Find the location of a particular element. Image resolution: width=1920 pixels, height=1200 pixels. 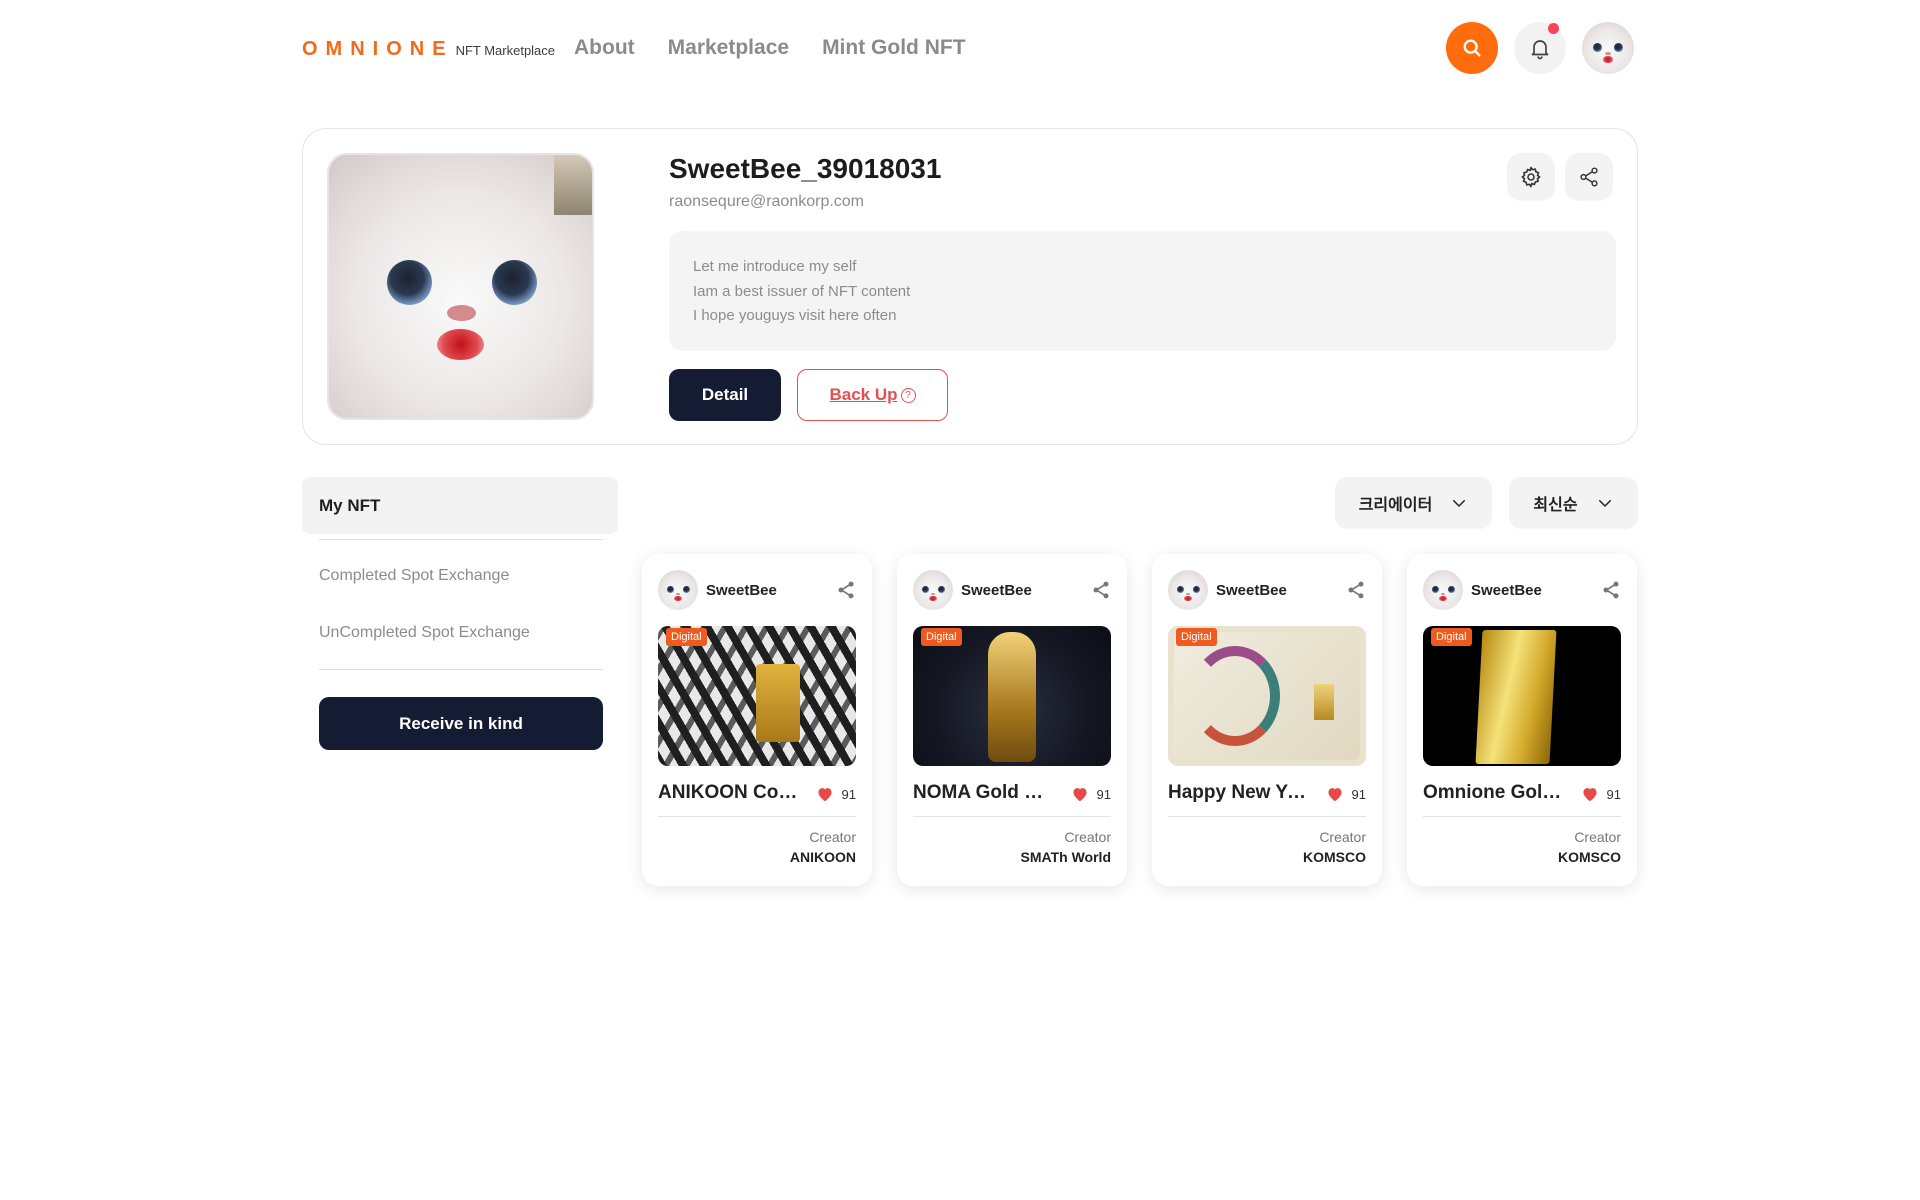

sidebar-item-uncompleted-spot-exchange: UnCompleted Spot Exchange is located at coordinates (424, 633).